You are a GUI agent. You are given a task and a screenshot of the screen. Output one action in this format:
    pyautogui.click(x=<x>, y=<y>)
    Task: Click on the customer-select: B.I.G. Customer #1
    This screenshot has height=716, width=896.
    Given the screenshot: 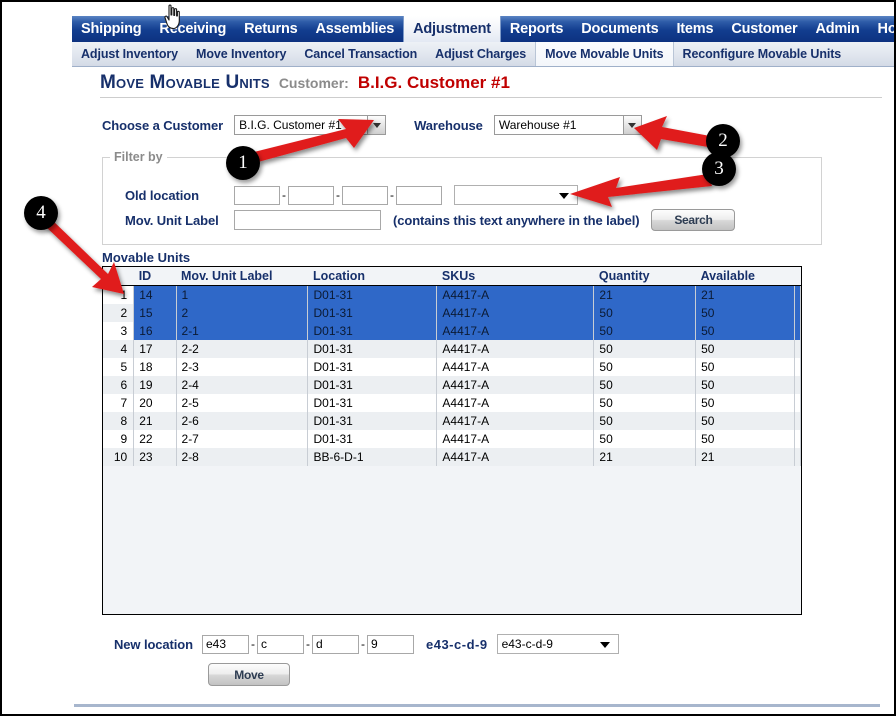 What is the action you would take?
    pyautogui.click(x=310, y=125)
    